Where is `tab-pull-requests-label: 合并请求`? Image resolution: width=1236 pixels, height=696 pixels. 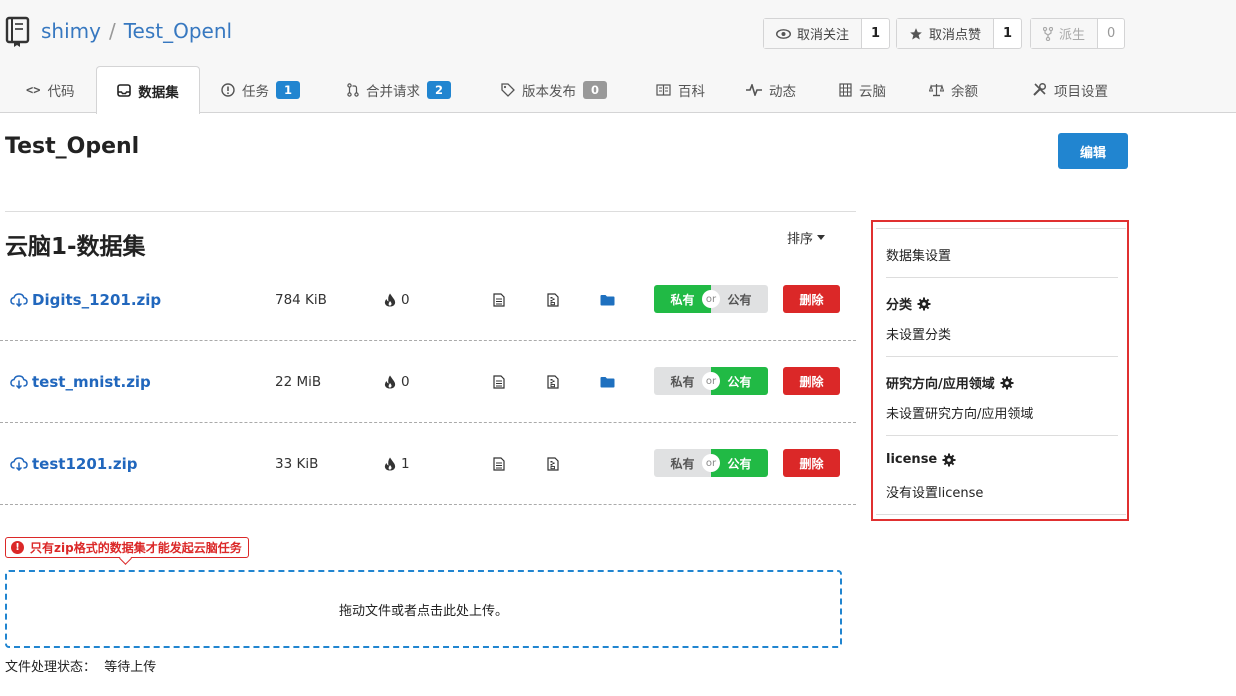 tab-pull-requests-label: 合并请求 is located at coordinates (393, 91).